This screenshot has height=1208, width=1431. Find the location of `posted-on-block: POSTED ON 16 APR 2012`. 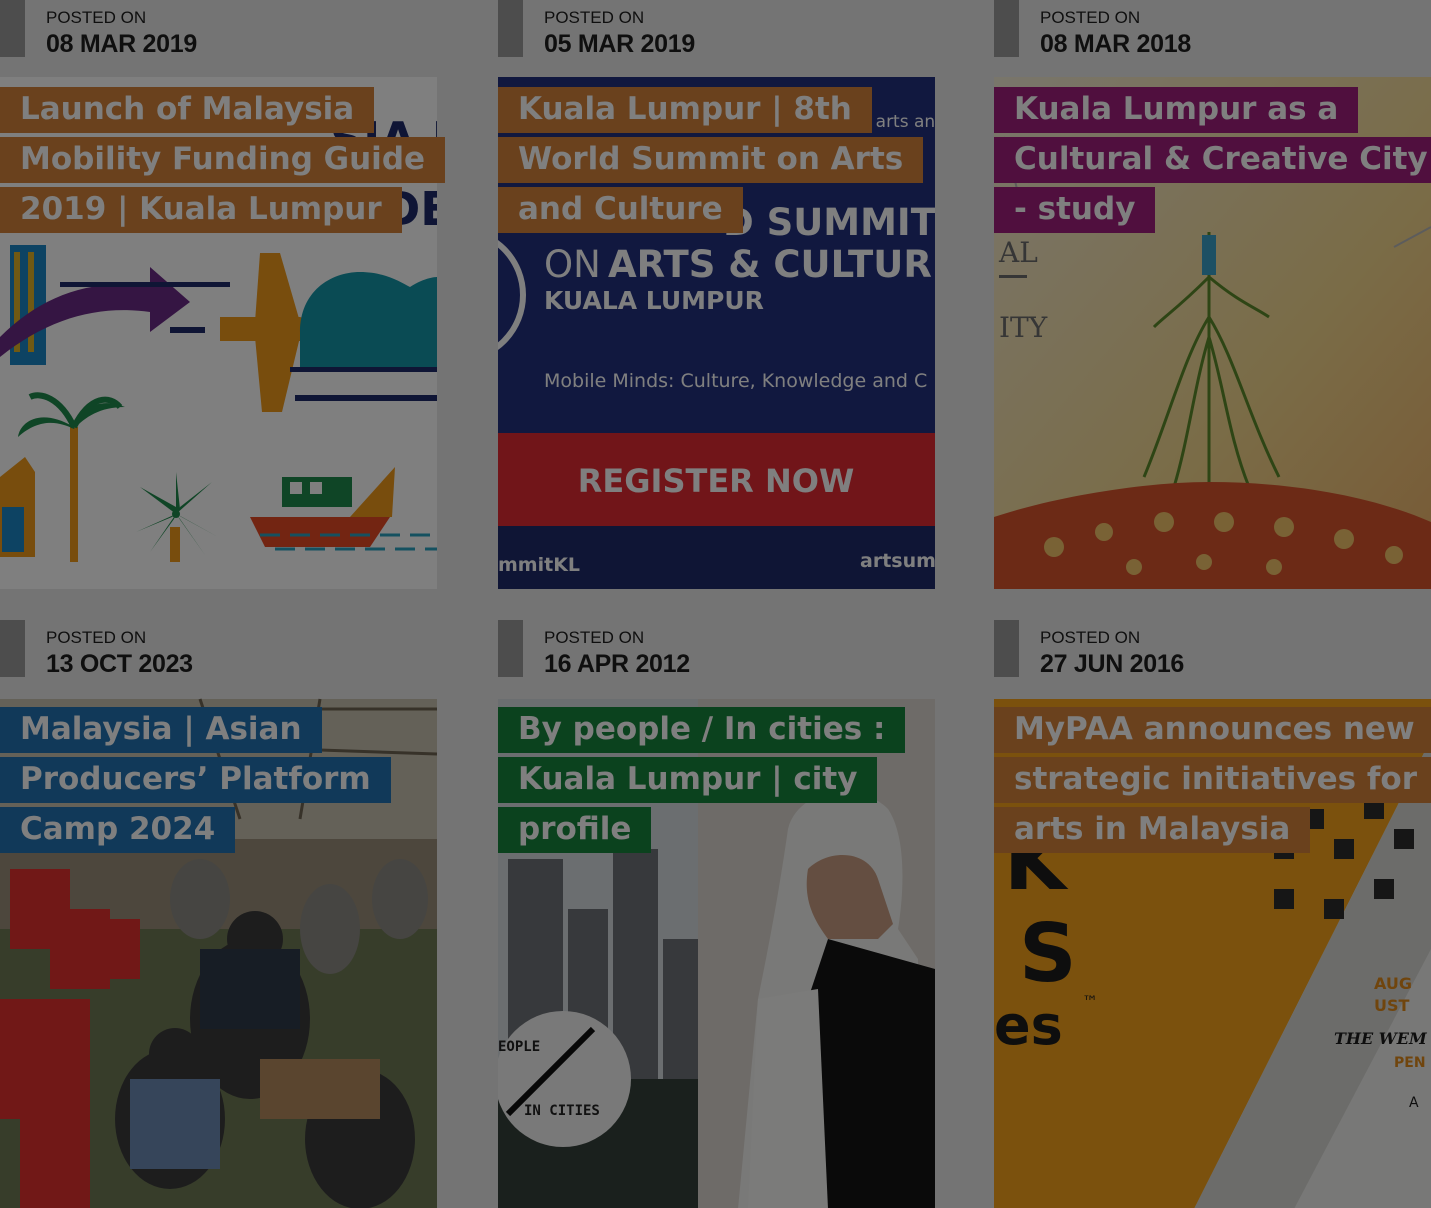

posted-on-block: POSTED ON 16 APR 2012 is located at coordinates (716, 650).